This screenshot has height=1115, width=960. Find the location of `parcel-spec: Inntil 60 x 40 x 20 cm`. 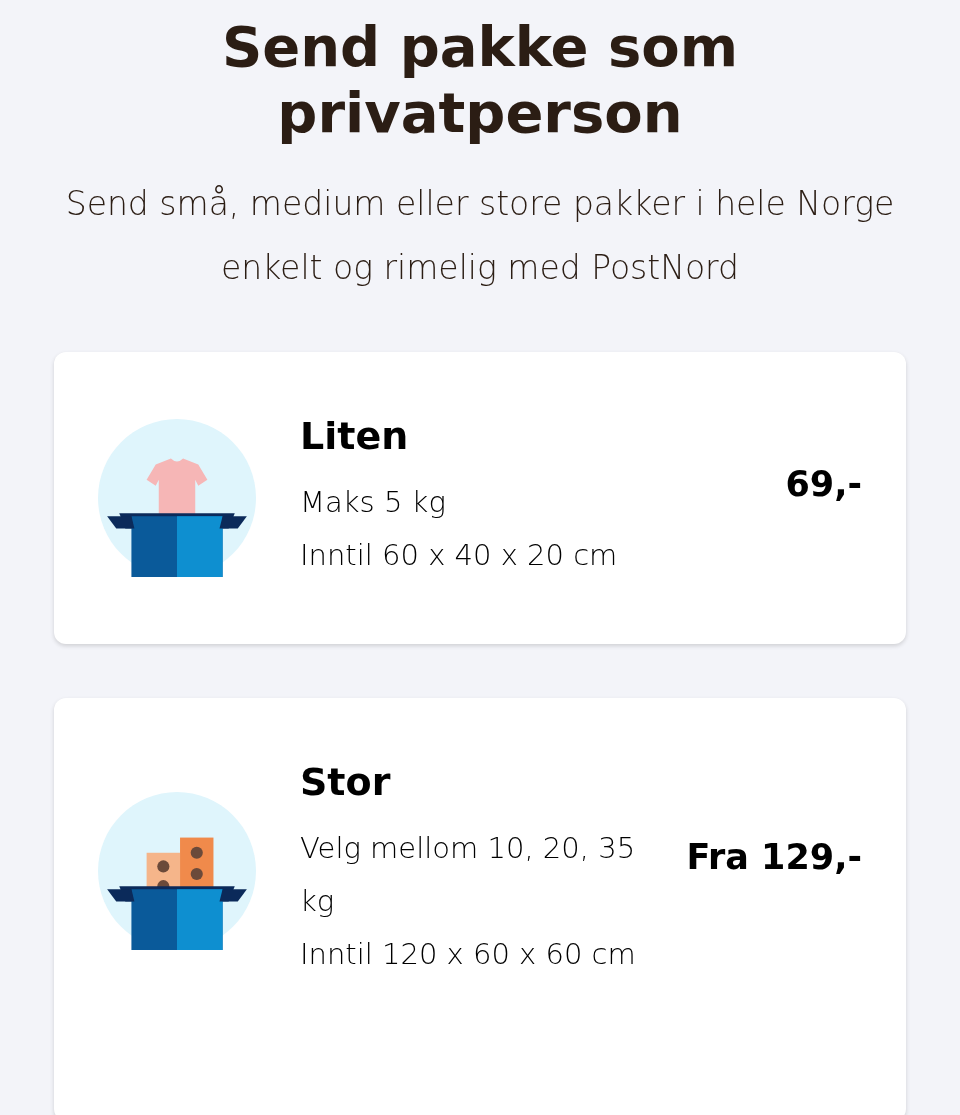

parcel-spec: Inntil 60 x 40 x 20 cm is located at coordinates (459, 555).